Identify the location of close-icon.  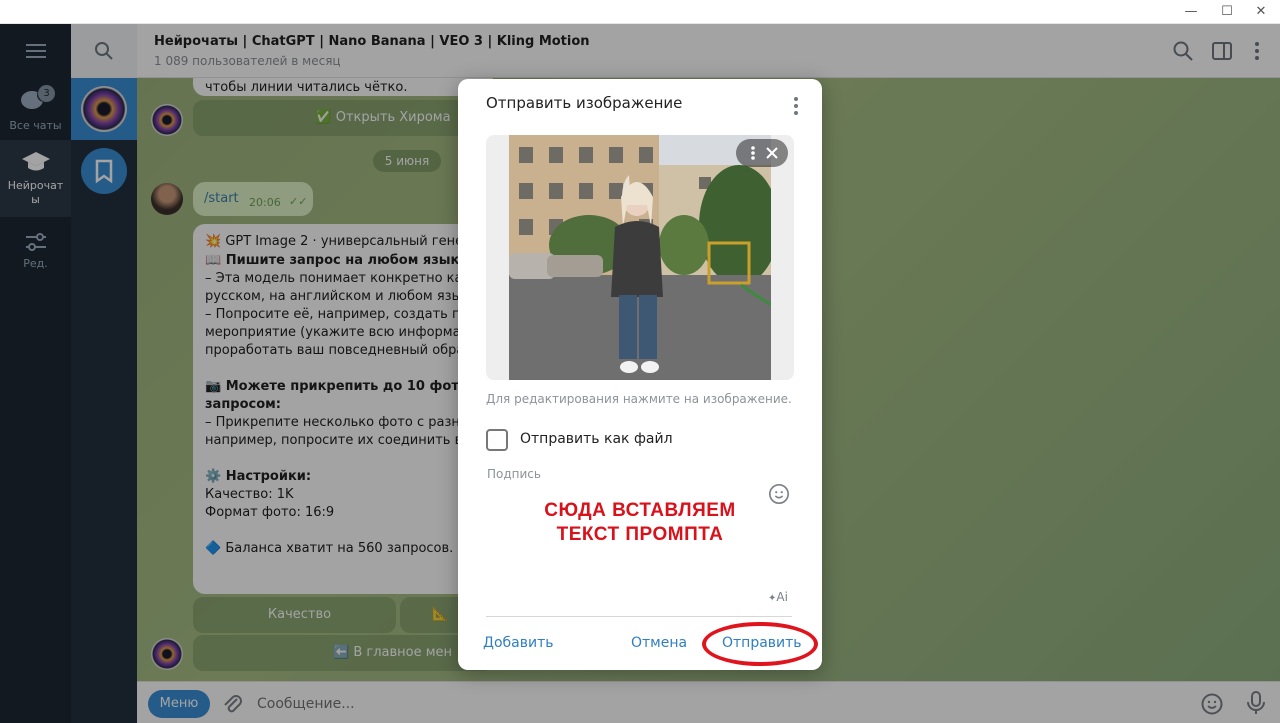
(772, 153).